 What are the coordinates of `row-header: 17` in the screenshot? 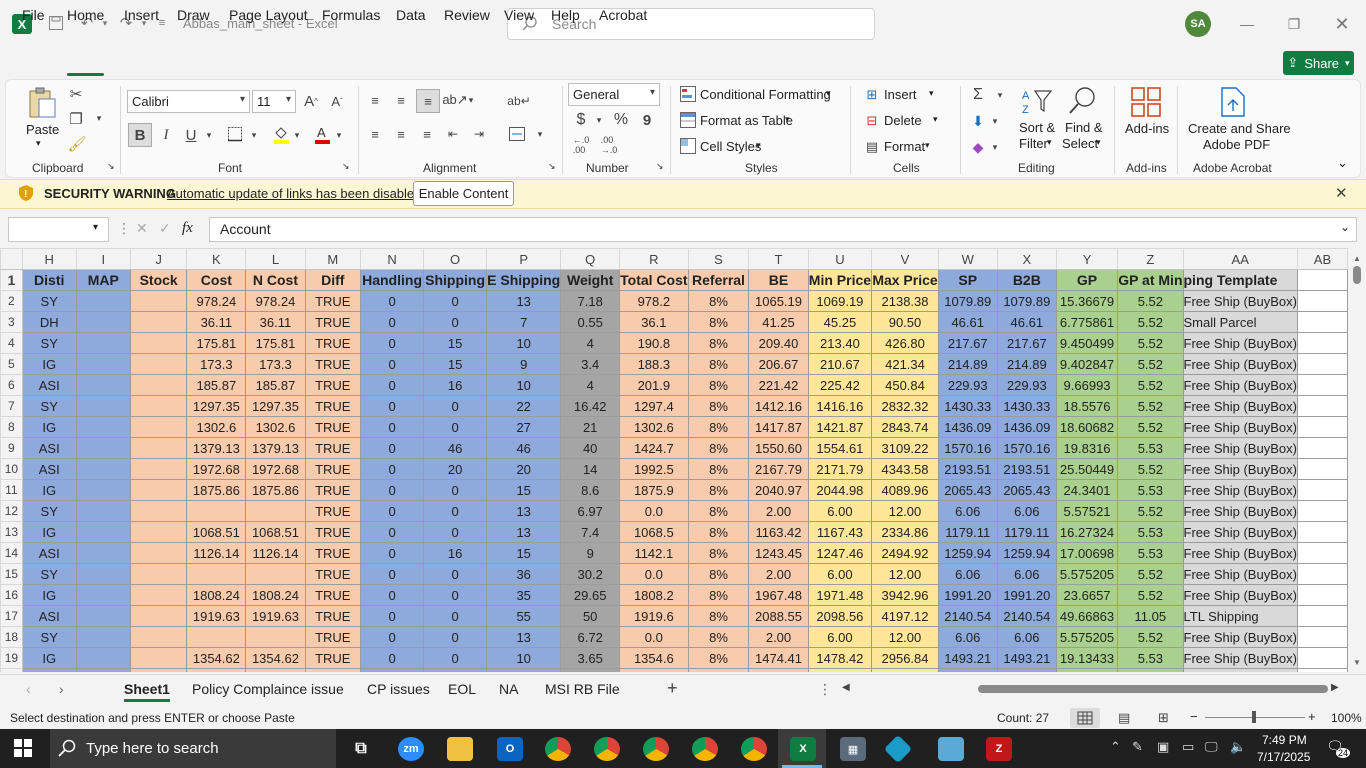 It's located at (11, 616).